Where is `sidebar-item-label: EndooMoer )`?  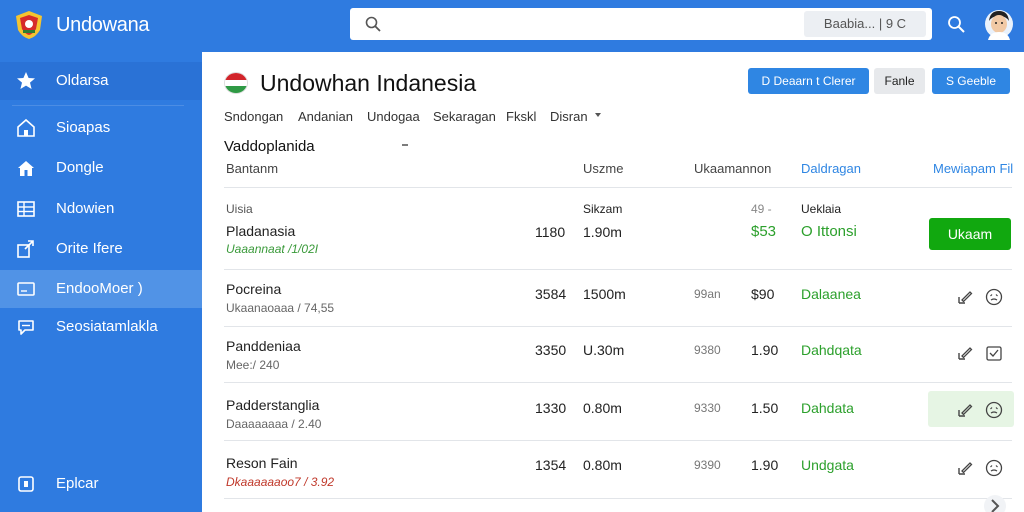
sidebar-item-label: EndooMoer ) is located at coordinates (99, 288).